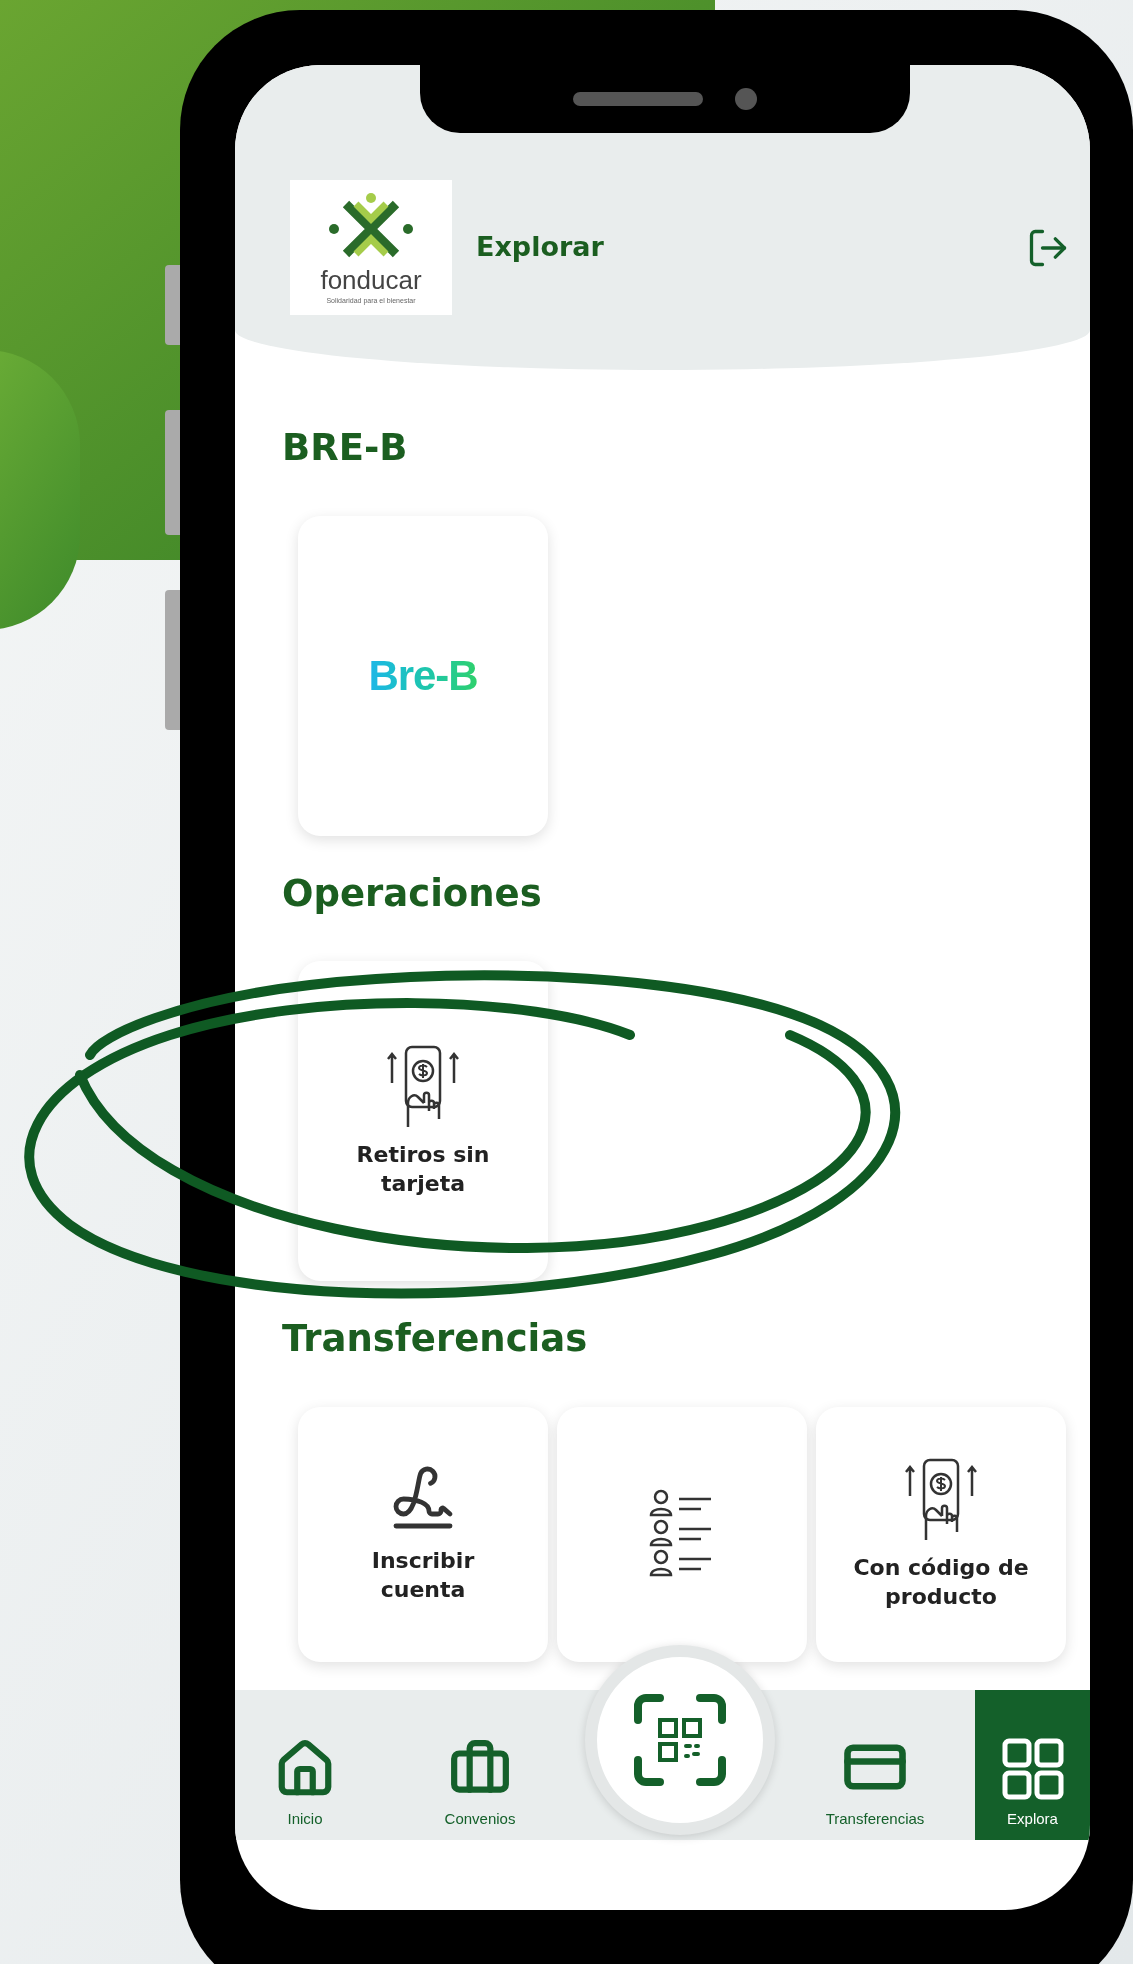 This screenshot has width=1133, height=1964. I want to click on card-label: Retiros sin tarjeta, so click(423, 1169).